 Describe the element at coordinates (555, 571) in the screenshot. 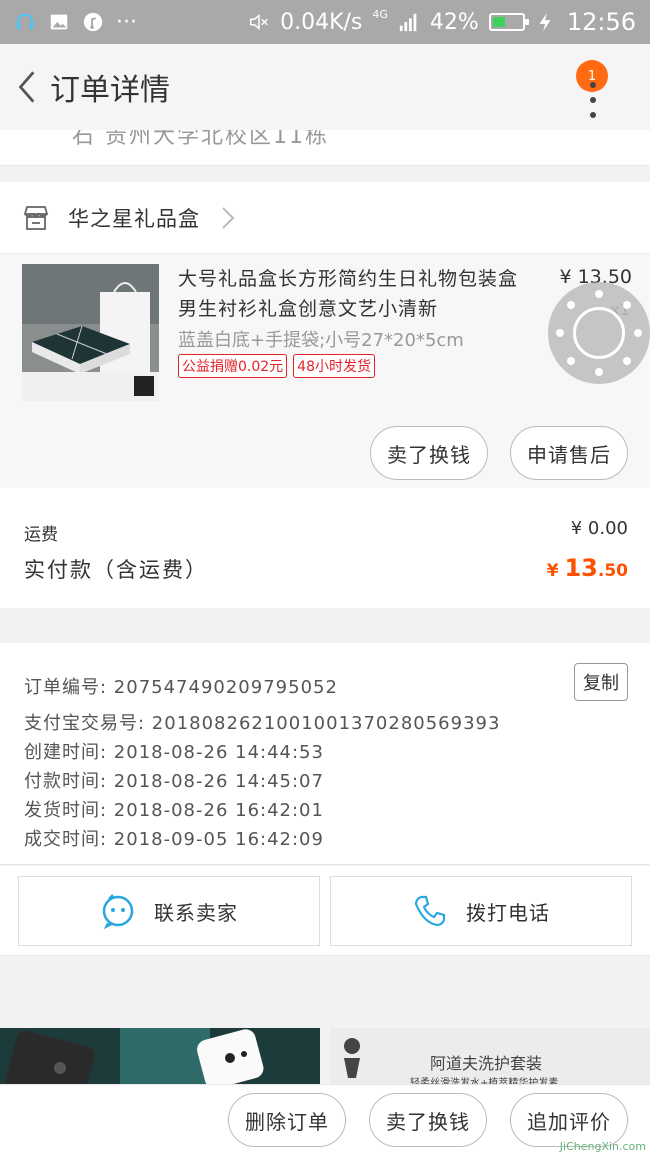

I see `paid-currency: ¥` at that location.